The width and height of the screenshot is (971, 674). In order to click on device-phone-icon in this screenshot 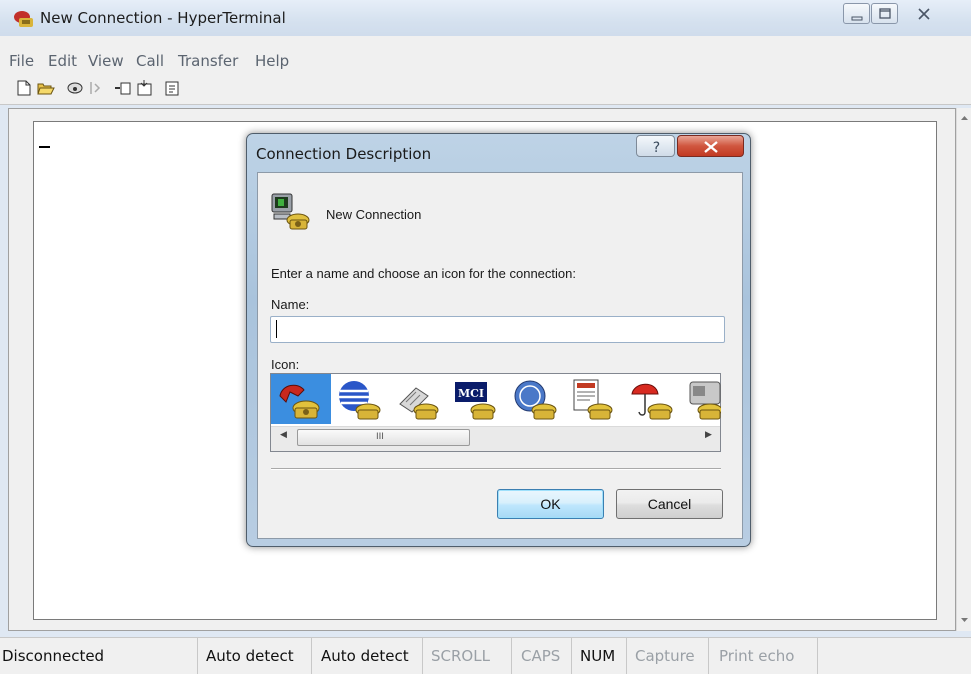, I will do `click(702, 400)`.